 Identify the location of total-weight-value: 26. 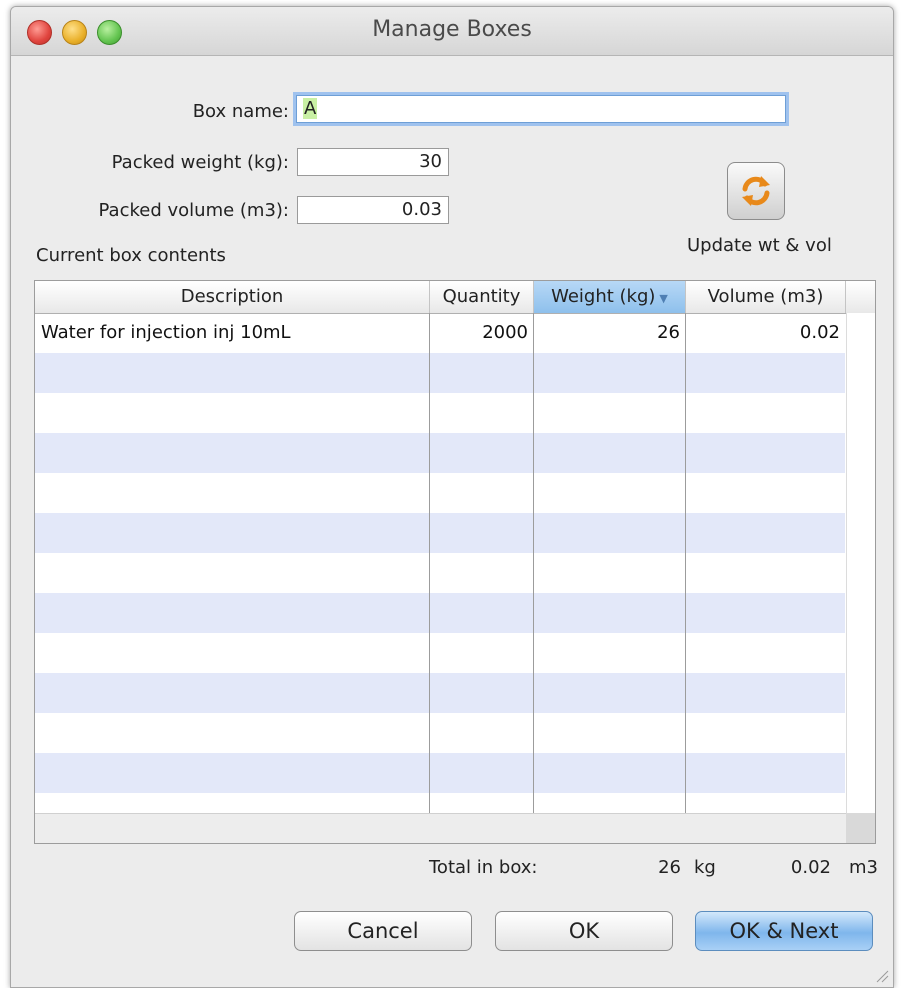
(669, 867).